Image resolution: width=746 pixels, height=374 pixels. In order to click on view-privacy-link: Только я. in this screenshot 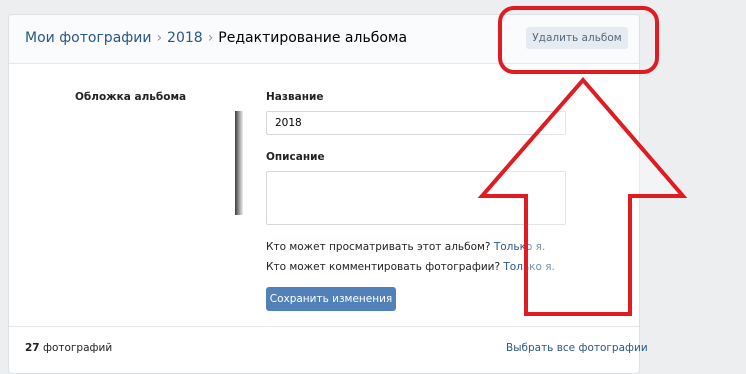, I will do `click(520, 247)`.